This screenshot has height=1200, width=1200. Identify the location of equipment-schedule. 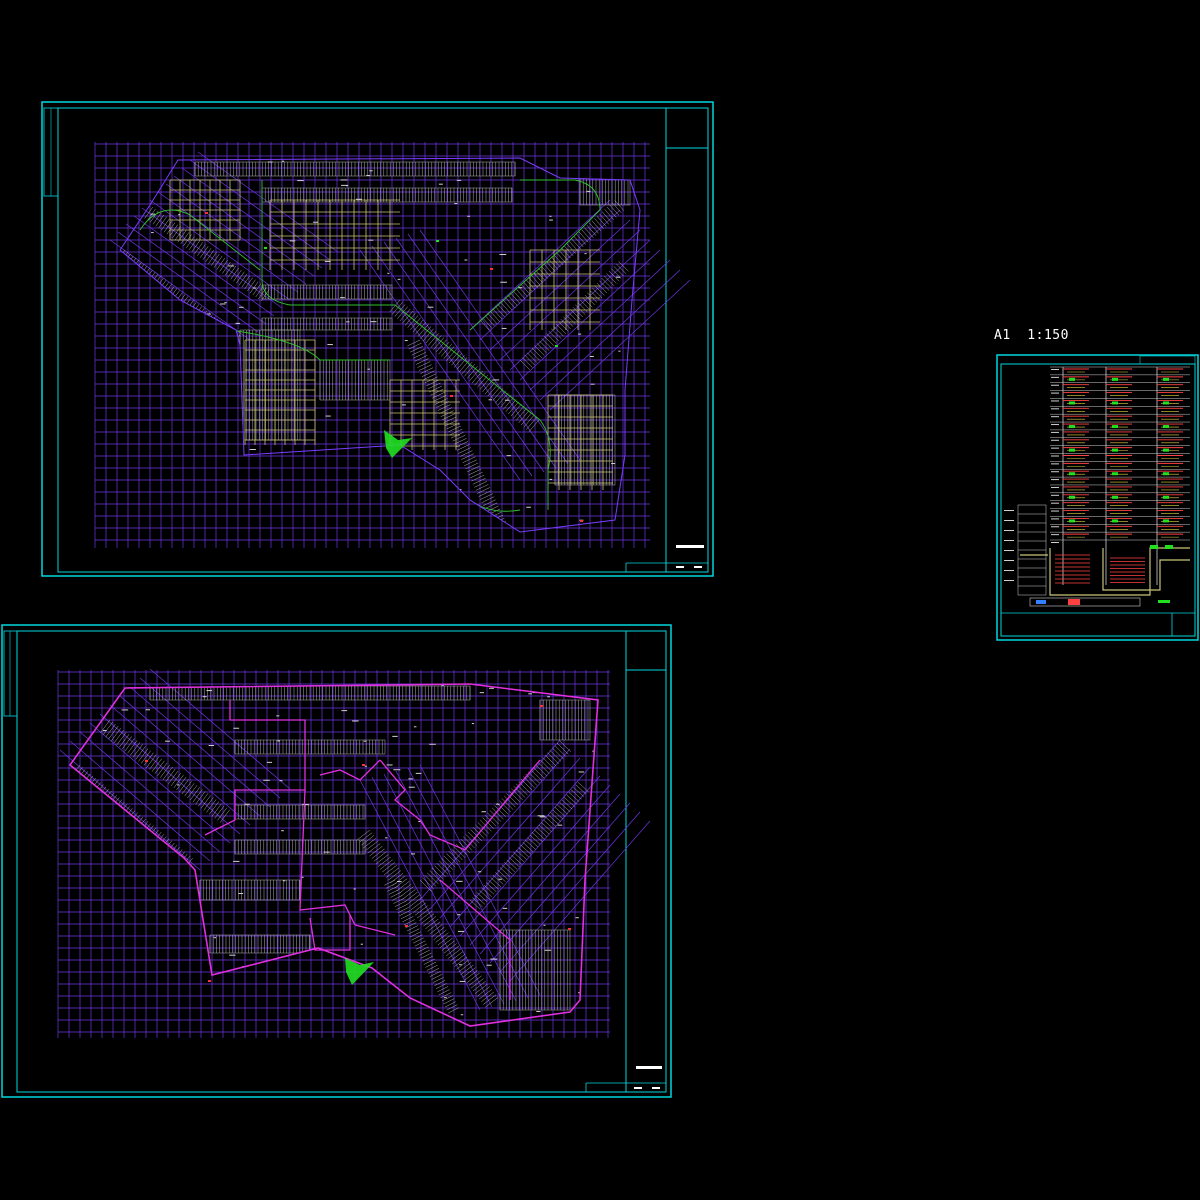
(1032, 550).